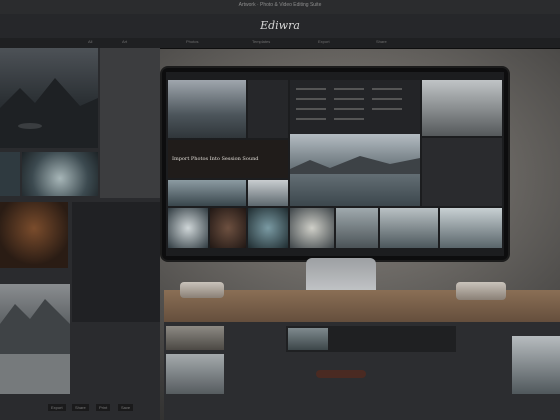 Image resolution: width=560 pixels, height=420 pixels. What do you see at coordinates (35, 346) in the screenshot?
I see `cliff-photo-art` at bounding box center [35, 346].